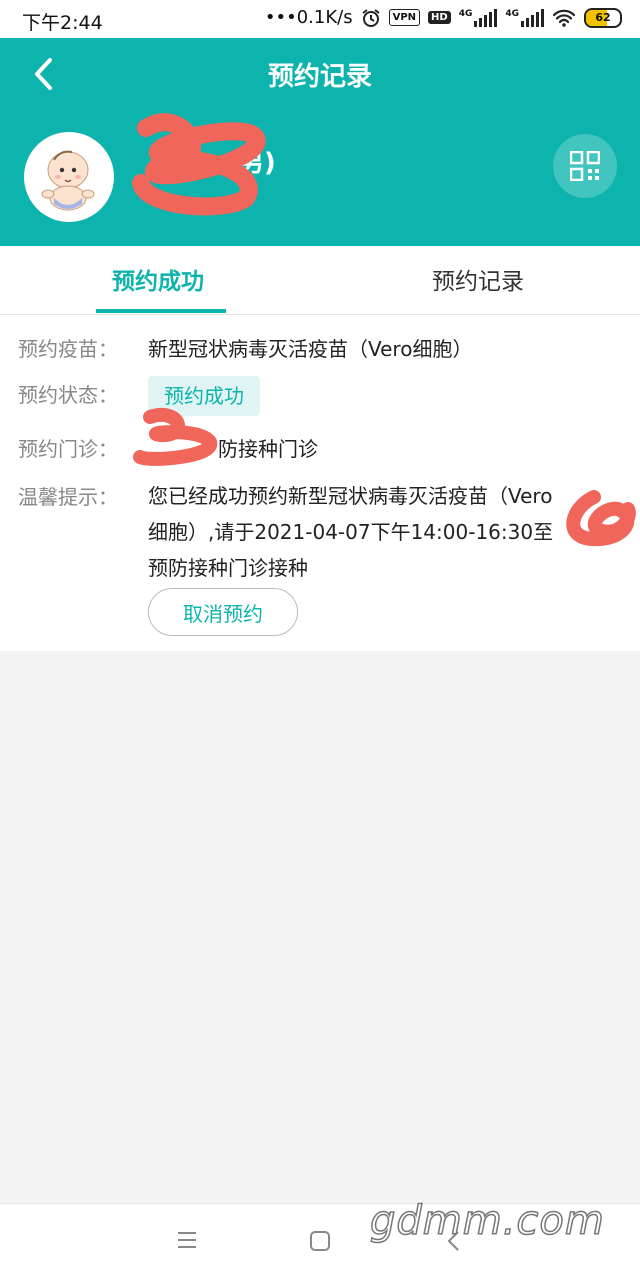 This screenshot has height=1281, width=640. I want to click on status-label: 预约状态：, so click(68, 395).